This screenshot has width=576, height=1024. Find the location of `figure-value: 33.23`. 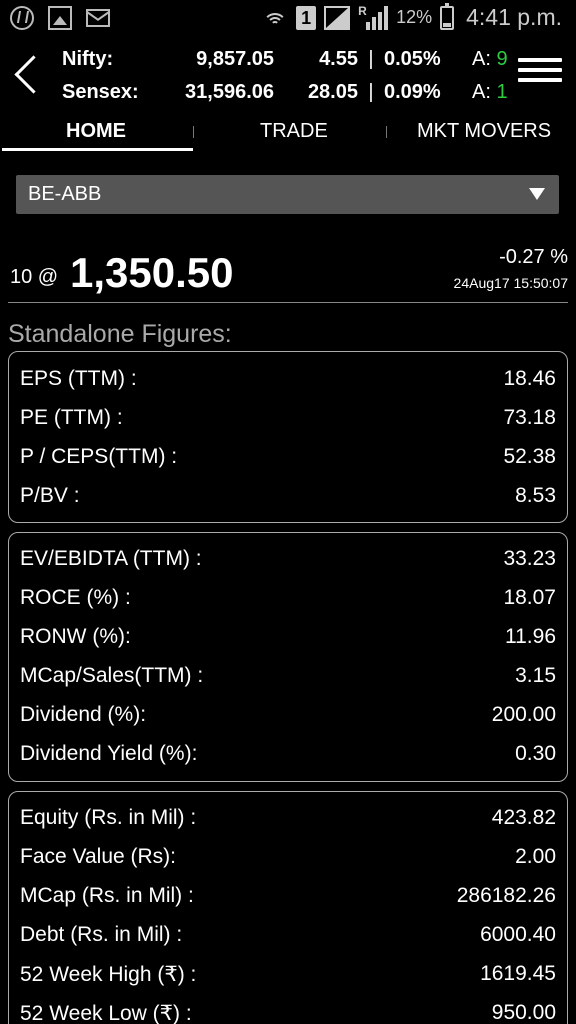

figure-value: 33.23 is located at coordinates (529, 558).